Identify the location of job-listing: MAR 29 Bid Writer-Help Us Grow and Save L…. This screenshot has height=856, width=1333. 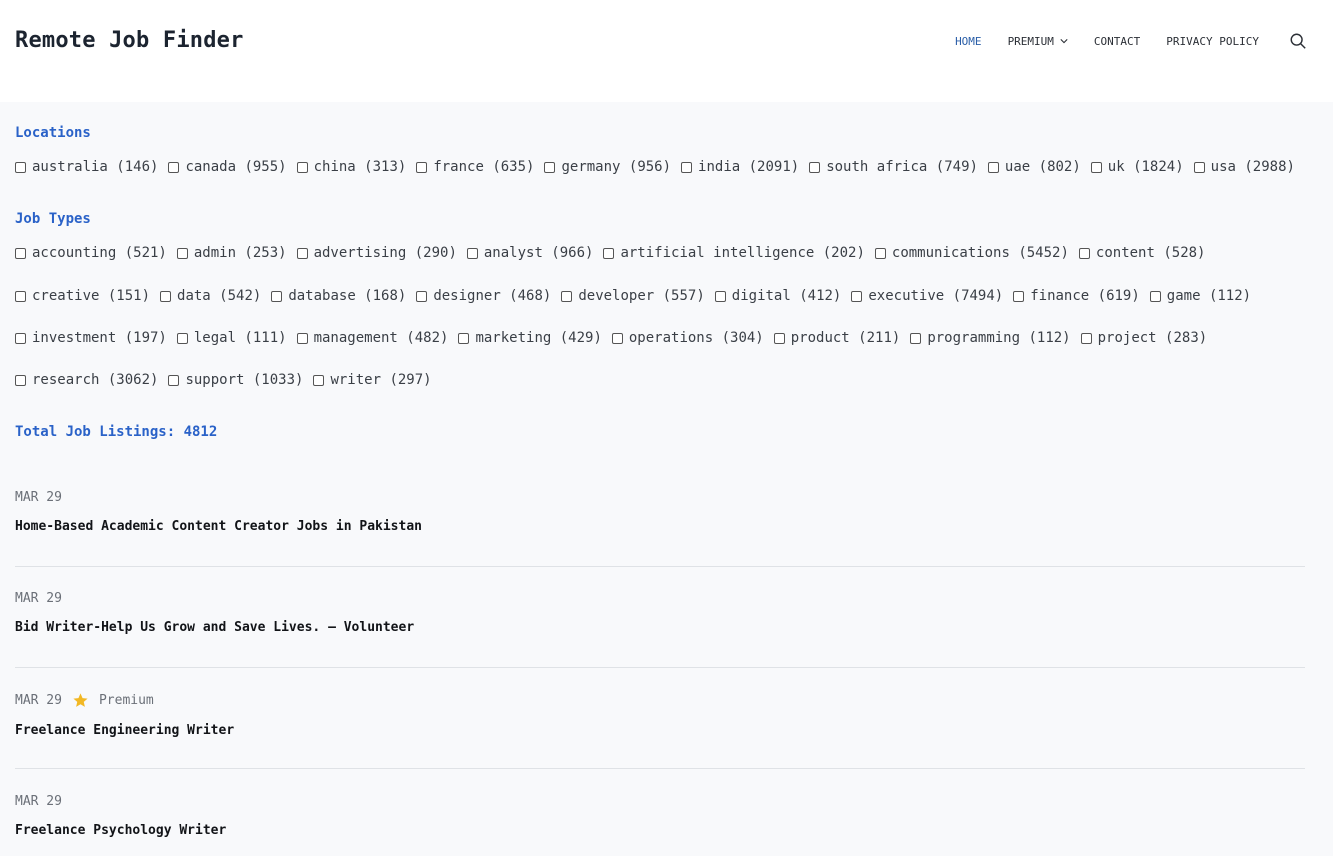
(660, 613).